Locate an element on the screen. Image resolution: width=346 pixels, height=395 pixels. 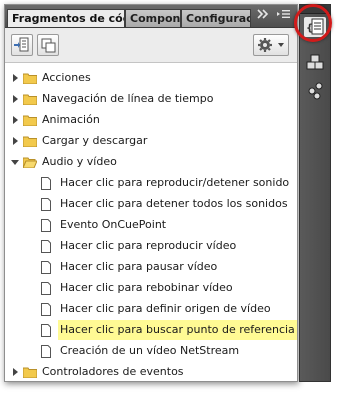
tree-snippet: Hacer clic para definir origen de vídeo is located at coordinates (157, 309).